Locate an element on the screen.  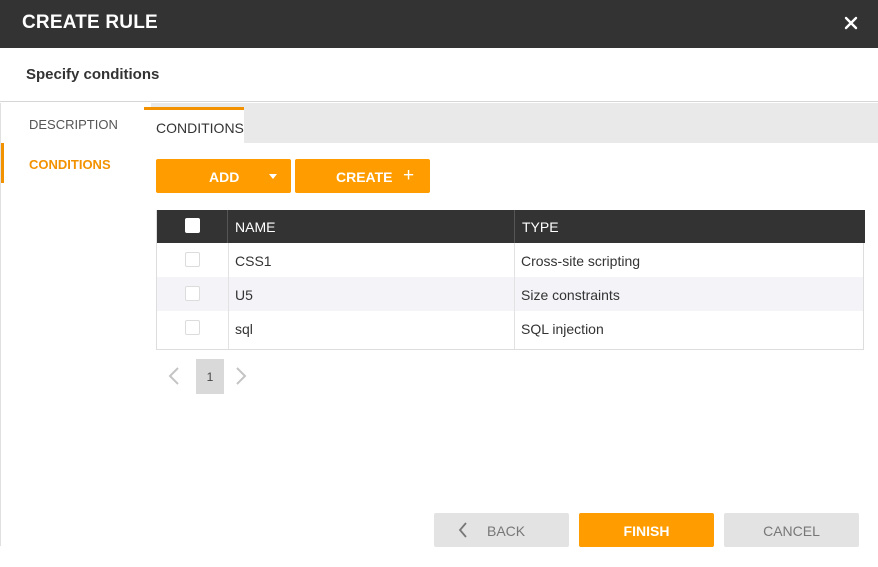
step-title: Specify conditions is located at coordinates (93, 74).